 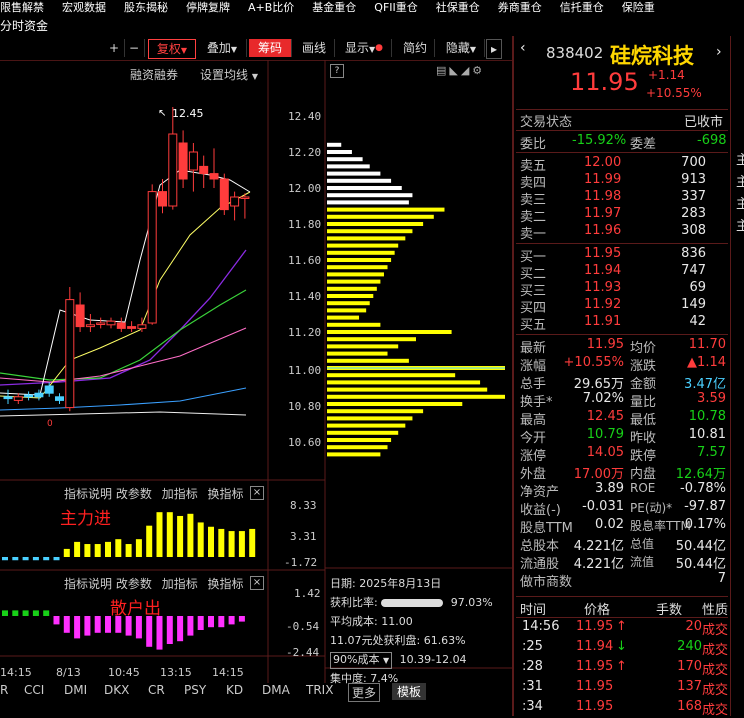 I want to click on indicator-tab: DKX, so click(x=116, y=690).